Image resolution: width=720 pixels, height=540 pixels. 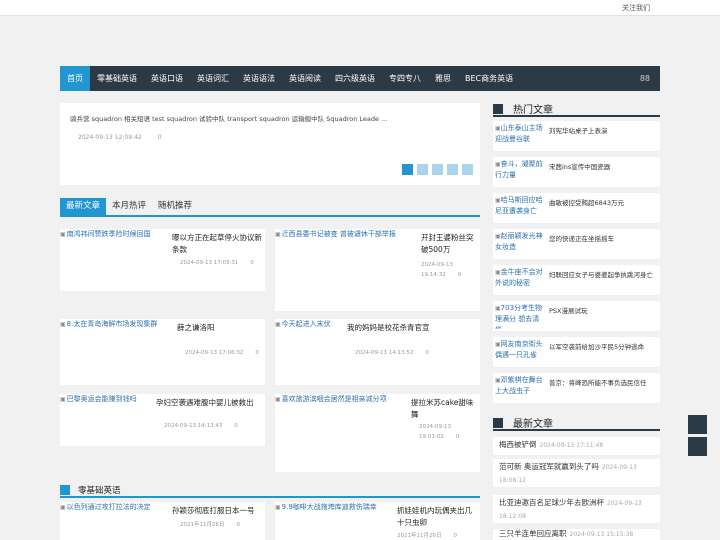 What do you see at coordinates (201, 426) in the screenshot?
I see `article-meta: 2024-09-13 14:13:43 0` at bounding box center [201, 426].